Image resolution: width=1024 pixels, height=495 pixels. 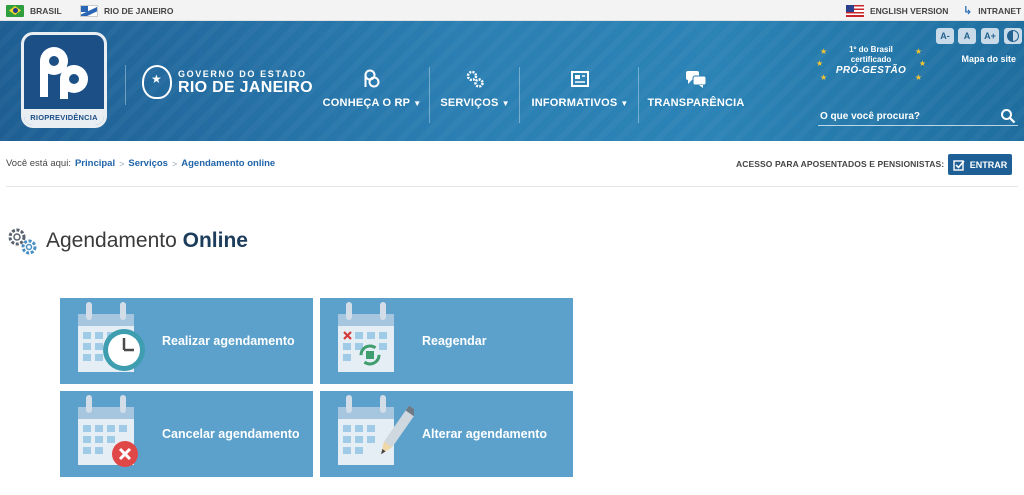 What do you see at coordinates (245, 87) in the screenshot?
I see `gov-line2: RIO DE JANEIRO` at bounding box center [245, 87].